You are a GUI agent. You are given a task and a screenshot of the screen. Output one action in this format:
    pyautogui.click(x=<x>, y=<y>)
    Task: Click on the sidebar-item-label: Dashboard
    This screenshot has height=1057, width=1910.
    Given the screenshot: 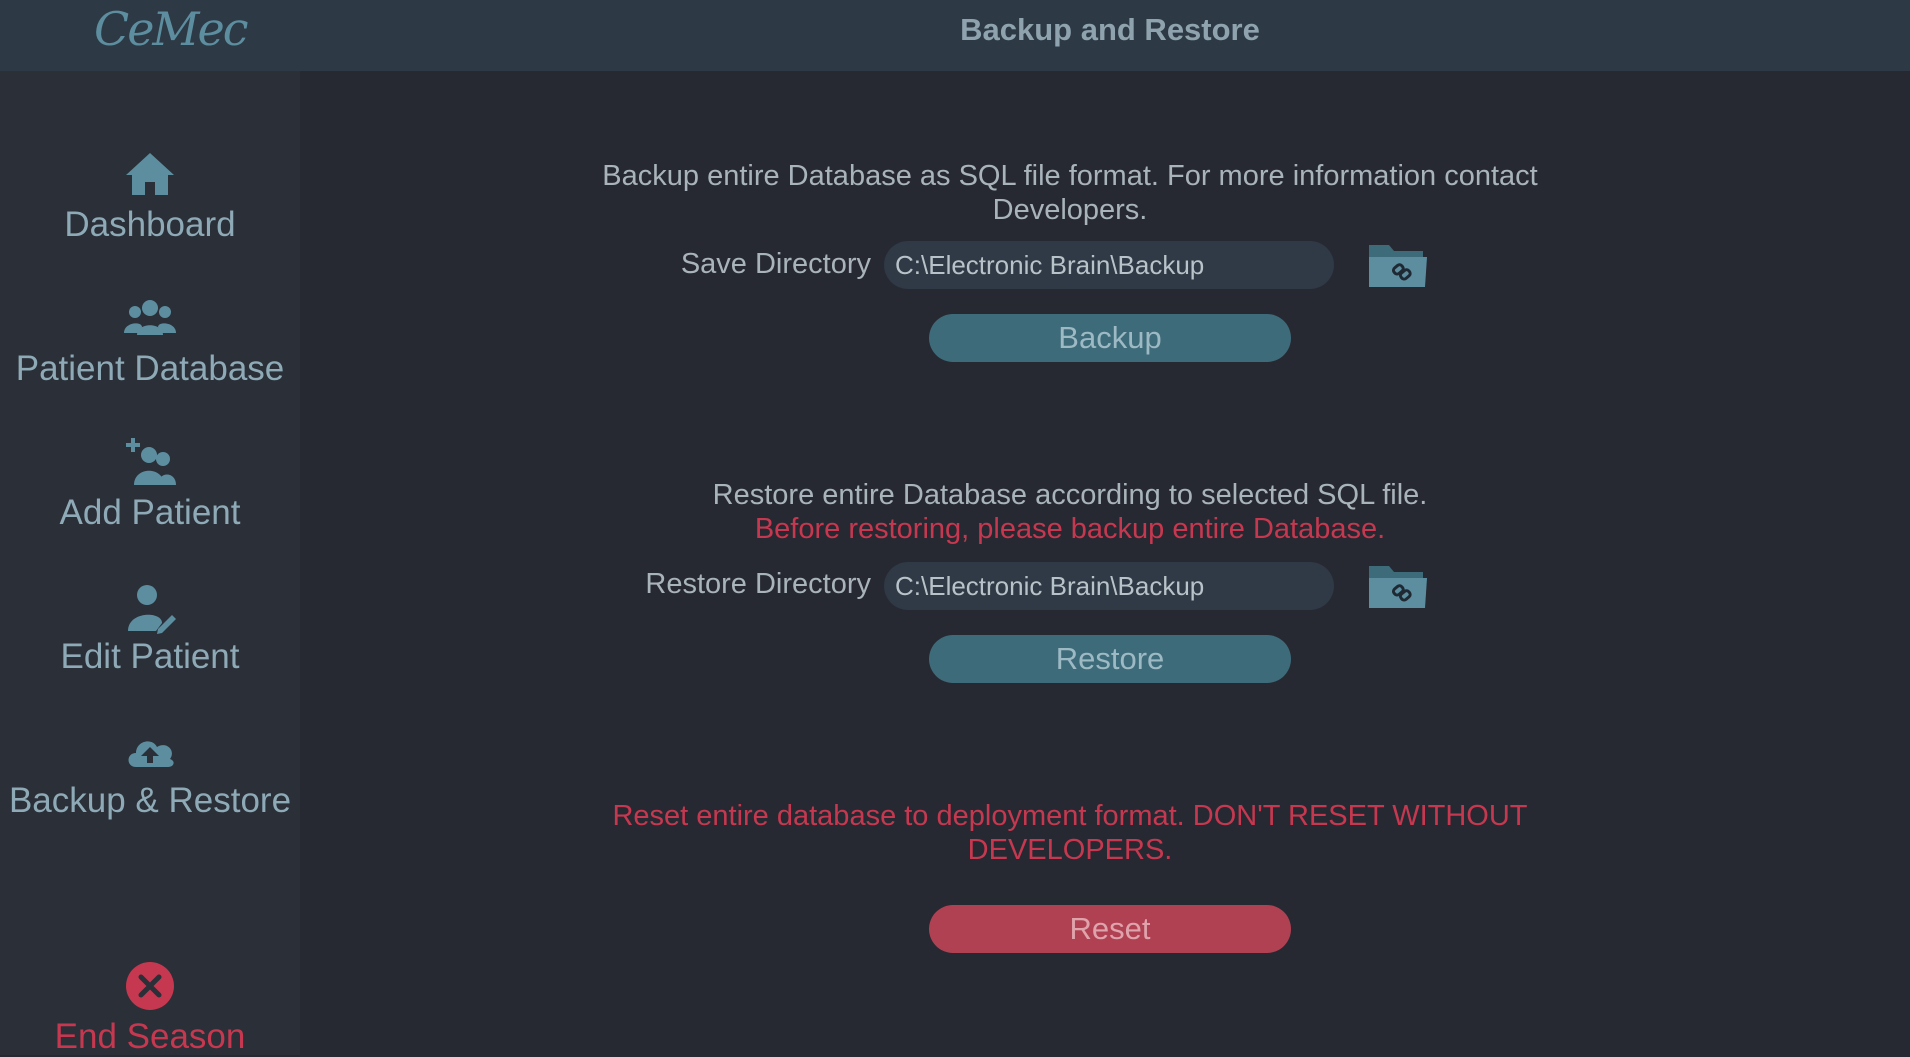 What is the action you would take?
    pyautogui.click(x=150, y=224)
    